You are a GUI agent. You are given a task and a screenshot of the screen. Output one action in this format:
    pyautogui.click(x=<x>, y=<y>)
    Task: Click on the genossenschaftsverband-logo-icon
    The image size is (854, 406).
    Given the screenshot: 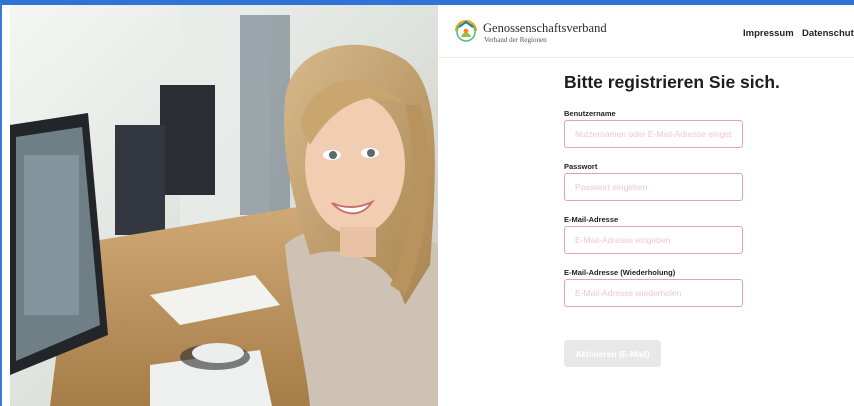 What is the action you would take?
    pyautogui.click(x=466, y=31)
    